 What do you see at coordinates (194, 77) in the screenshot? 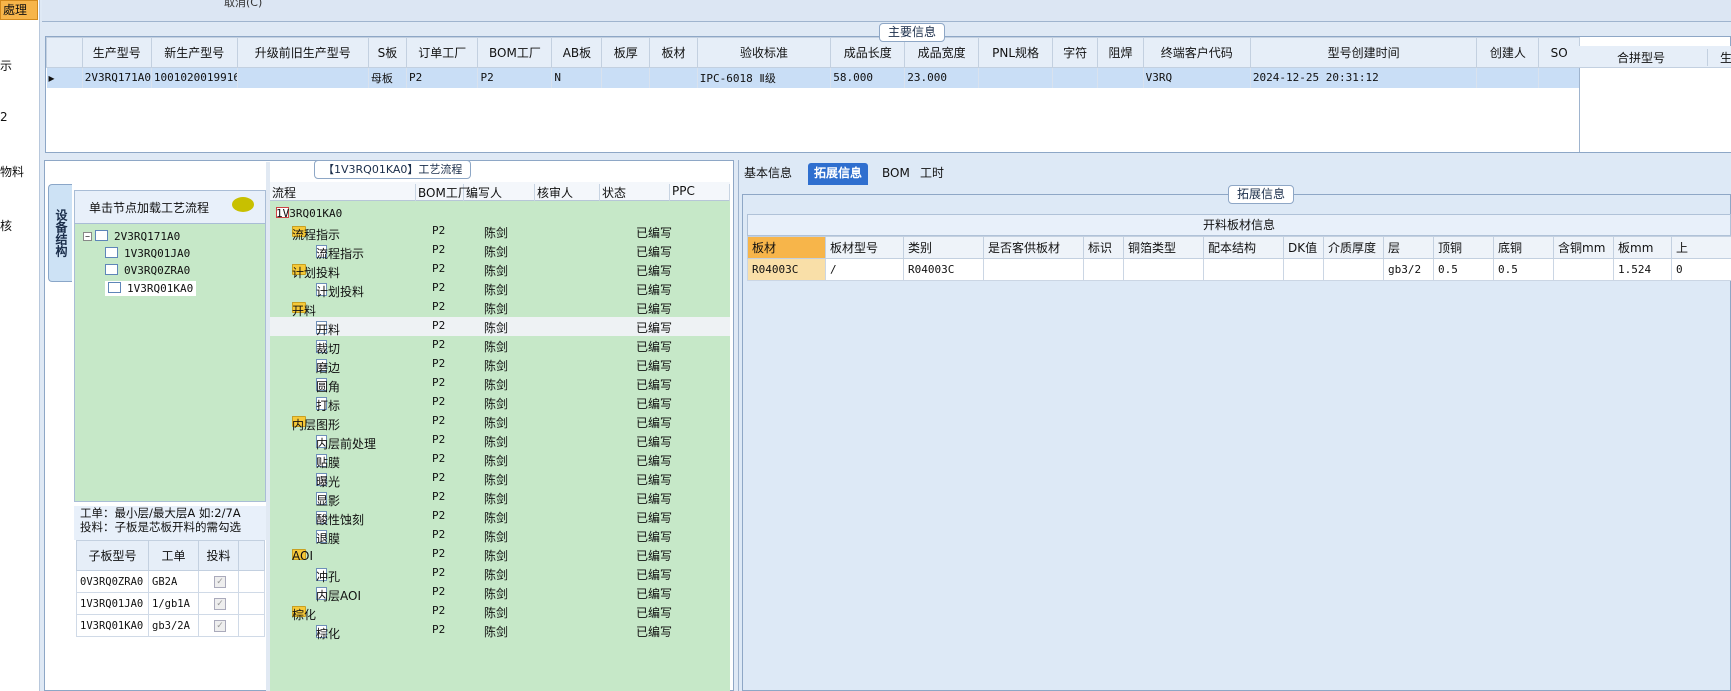
I see `main-cell: 10010200199161` at bounding box center [194, 77].